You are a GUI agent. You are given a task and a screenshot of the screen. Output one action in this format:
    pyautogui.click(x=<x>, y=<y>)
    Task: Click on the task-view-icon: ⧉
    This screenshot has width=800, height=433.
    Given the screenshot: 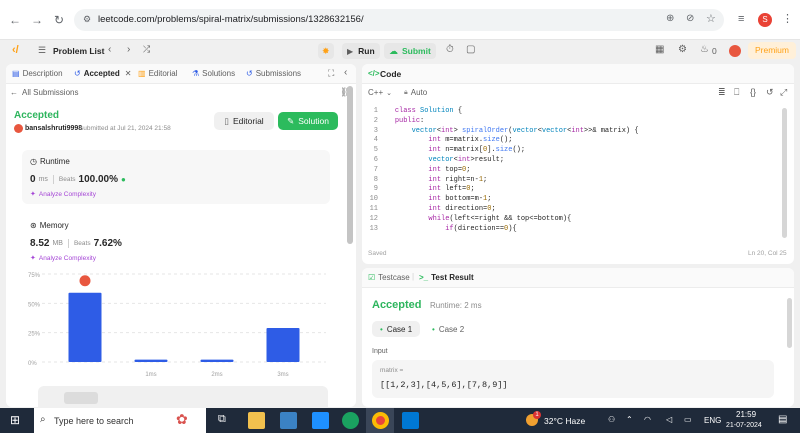 What is the action you would take?
    pyautogui.click(x=222, y=419)
    